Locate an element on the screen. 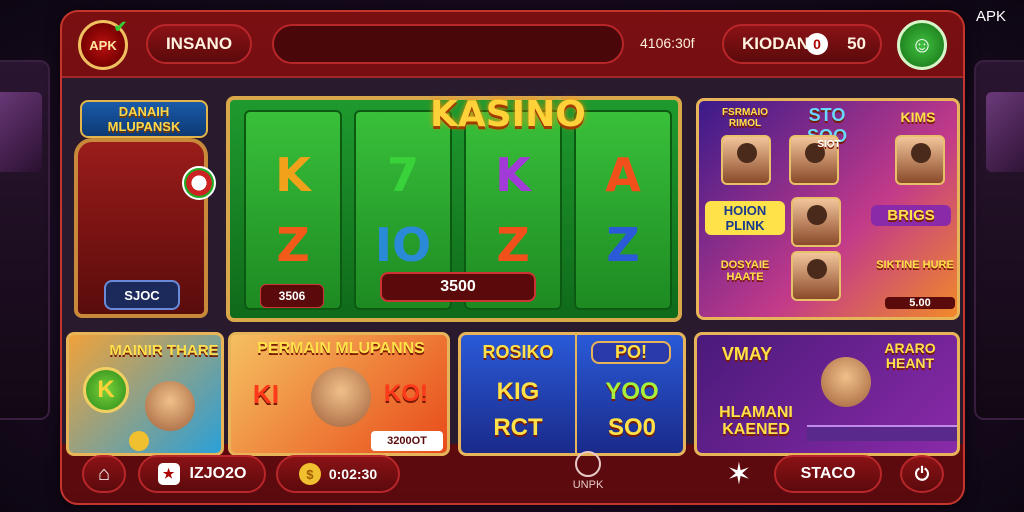 The width and height of the screenshot is (1024, 512). star-icon: ✶ is located at coordinates (739, 474).